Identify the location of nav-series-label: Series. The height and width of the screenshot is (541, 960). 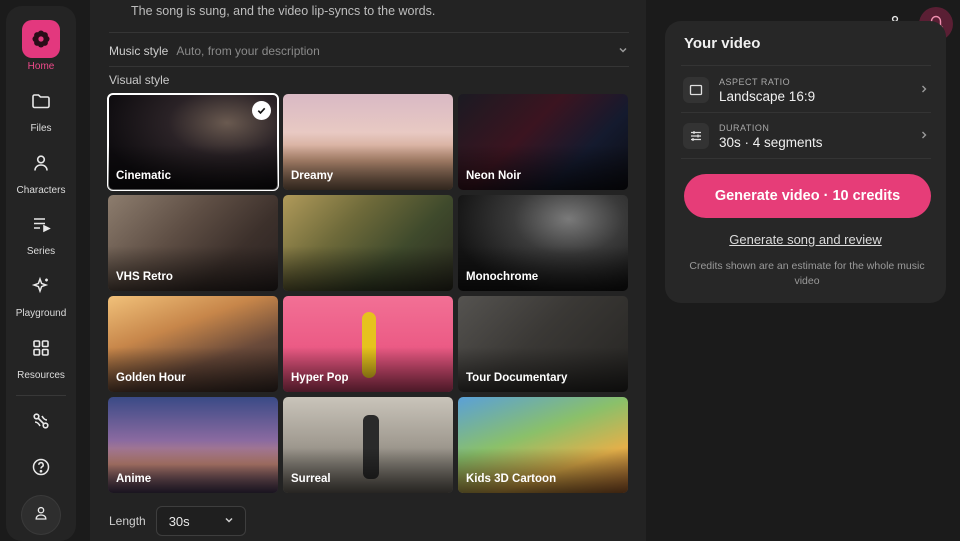
(41, 252).